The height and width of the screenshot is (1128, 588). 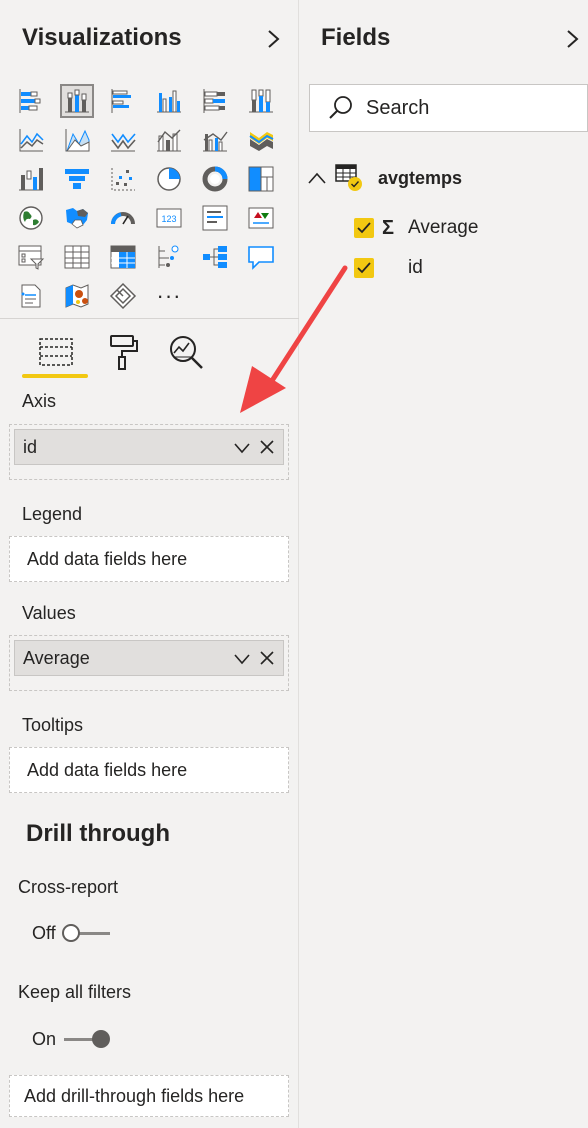 I want to click on checkbox-average, so click(x=364, y=228).